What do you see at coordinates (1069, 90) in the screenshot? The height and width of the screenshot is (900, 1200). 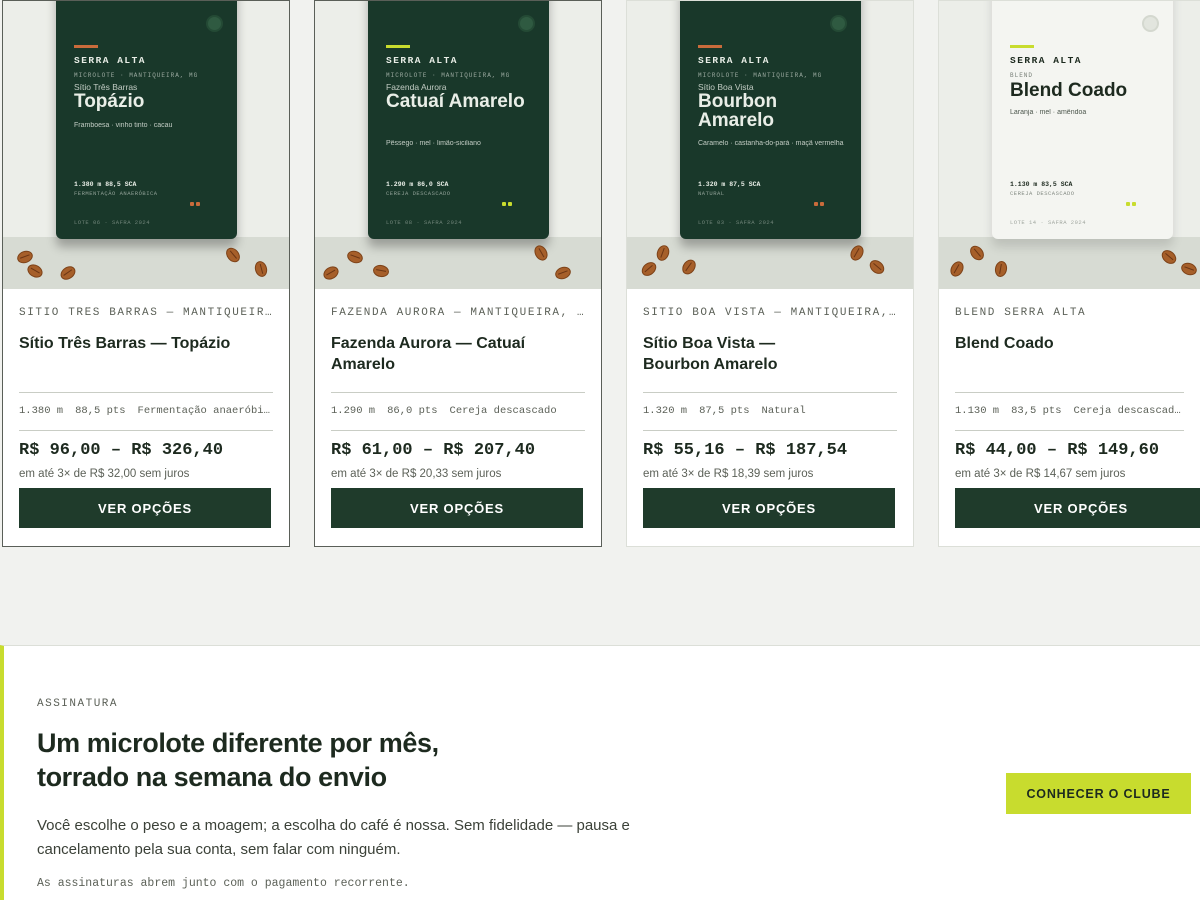 I see `bag-coffee-name: Blend Coado` at bounding box center [1069, 90].